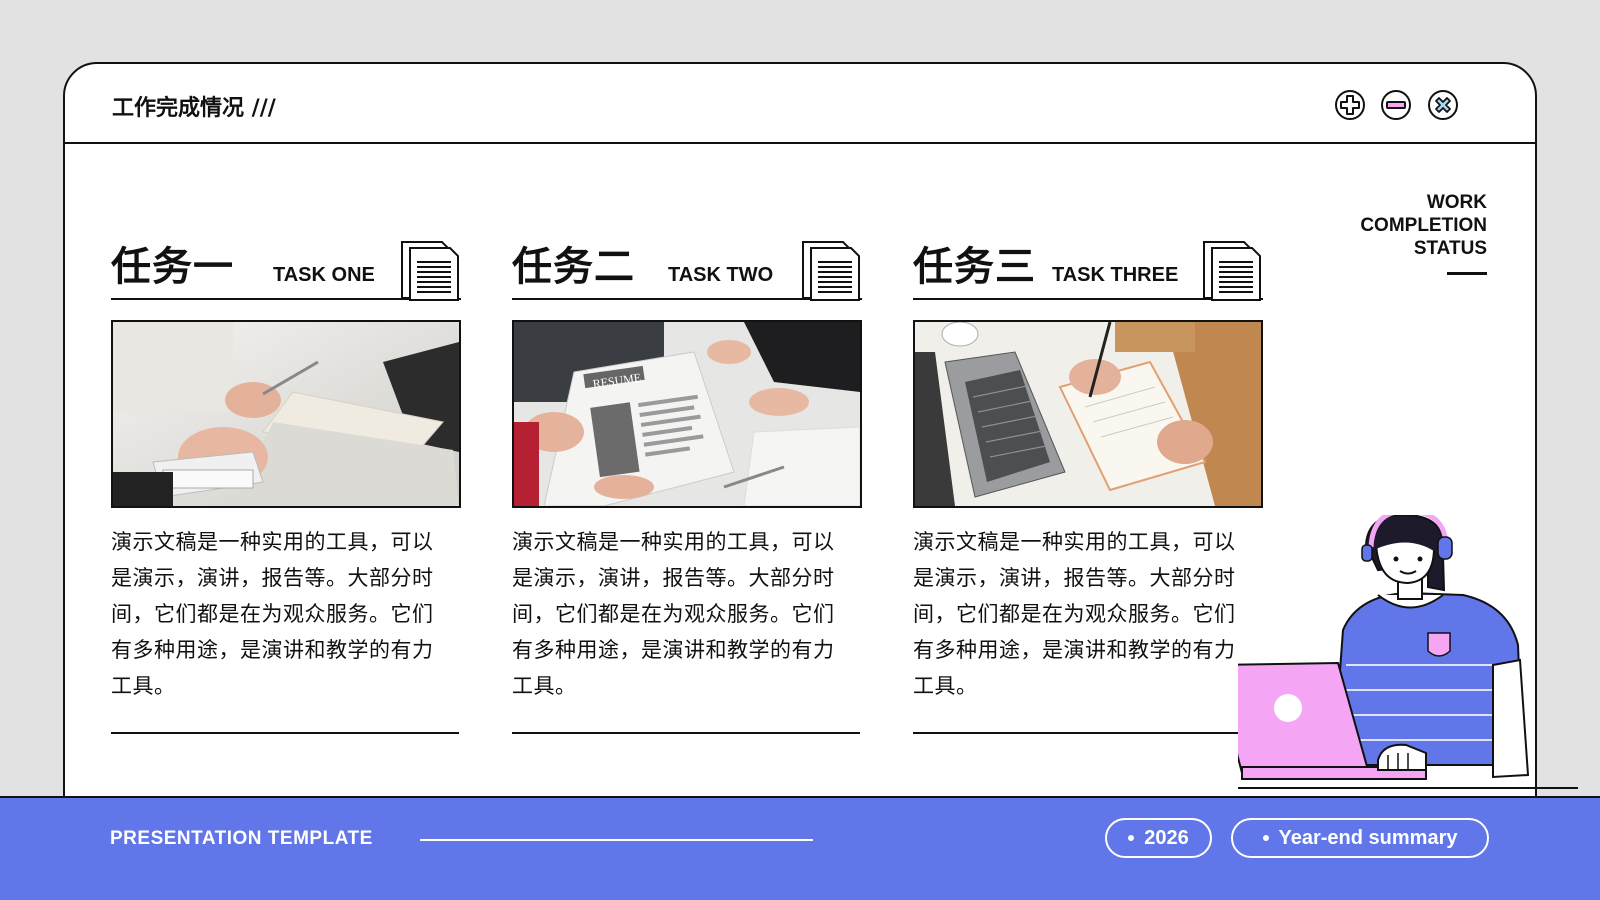 The image size is (1600, 900). Describe the element at coordinates (800, 104) in the screenshot. I see `title-bar: 工作完成情况 ///` at that location.